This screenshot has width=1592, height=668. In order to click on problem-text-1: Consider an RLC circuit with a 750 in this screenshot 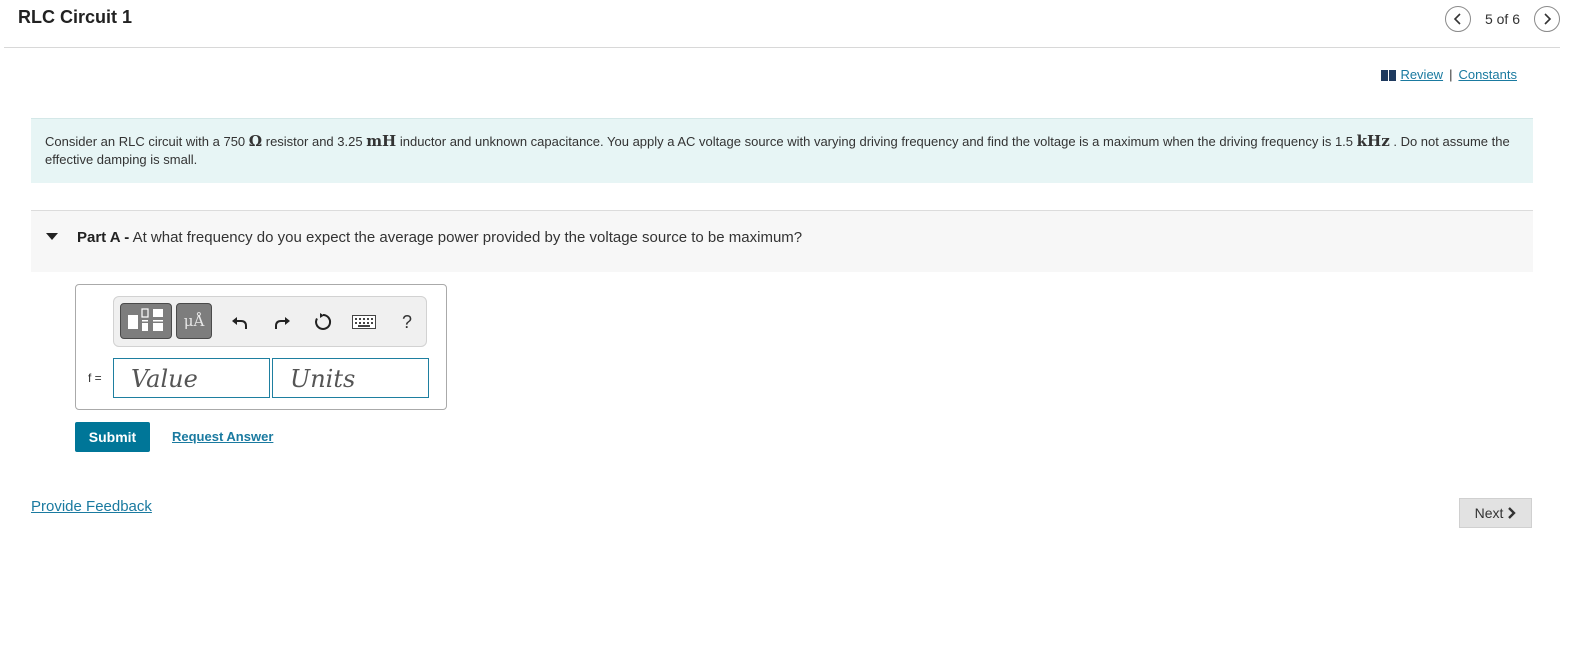, I will do `click(147, 141)`.